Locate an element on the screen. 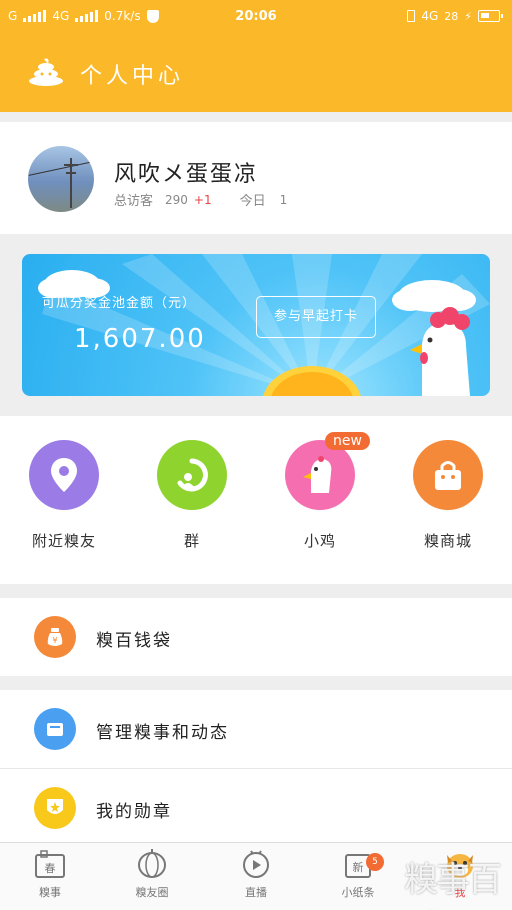 The height and width of the screenshot is (910, 512). quick-link-label: 附近糗友 is located at coordinates (63, 541).